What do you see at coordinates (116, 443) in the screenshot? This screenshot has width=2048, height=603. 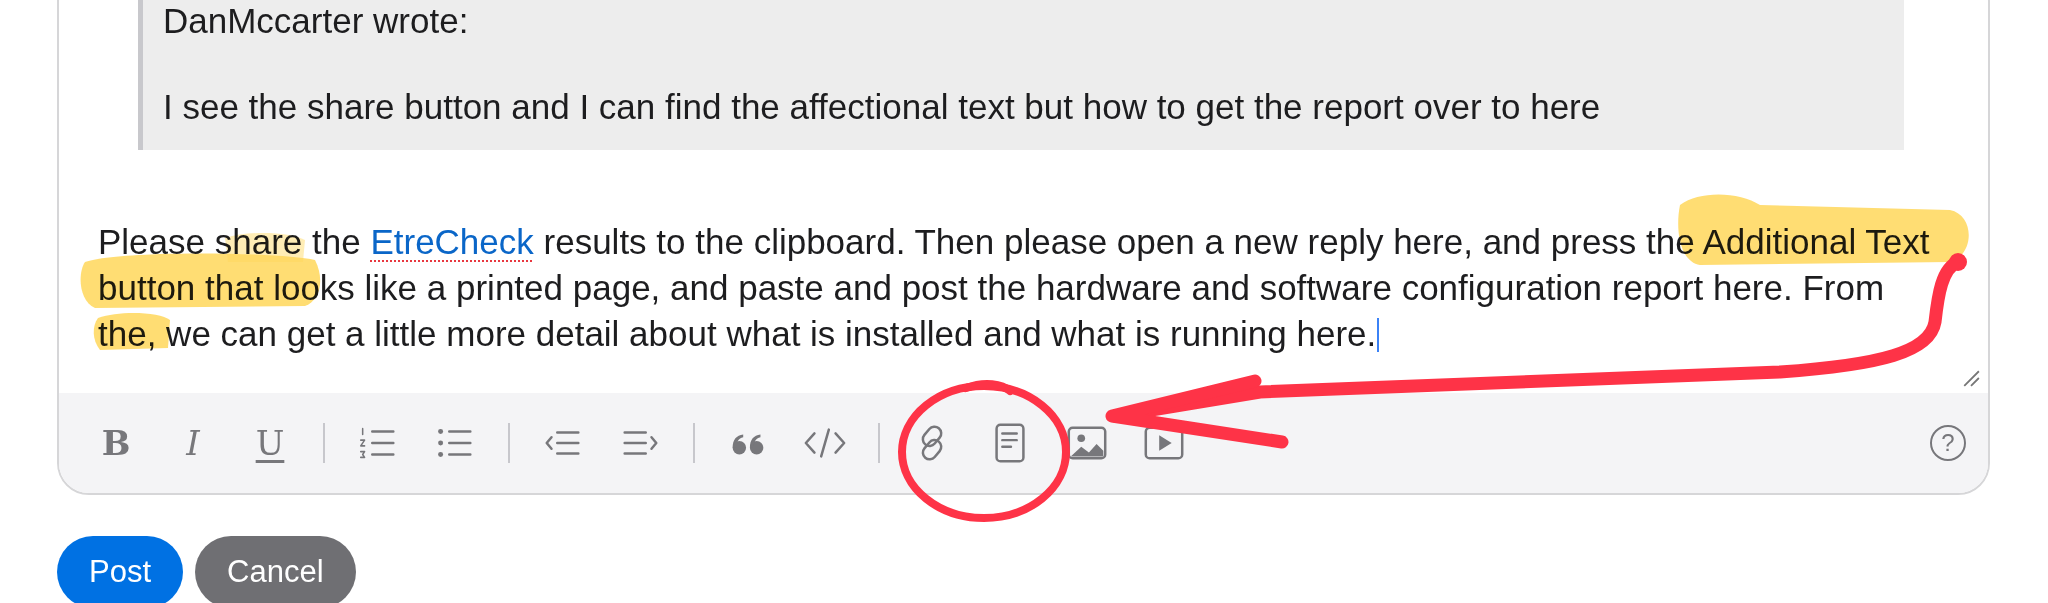 I see `bold-button: B` at bounding box center [116, 443].